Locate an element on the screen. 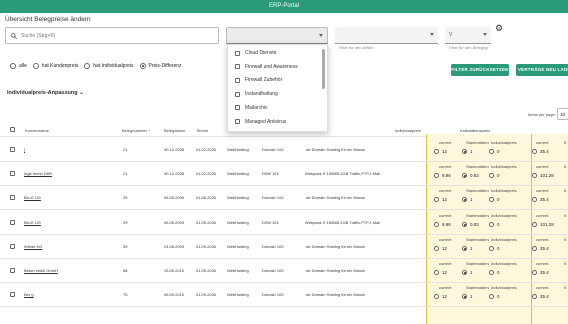  dropdown-option: Cloud Dienste is located at coordinates (255, 53).